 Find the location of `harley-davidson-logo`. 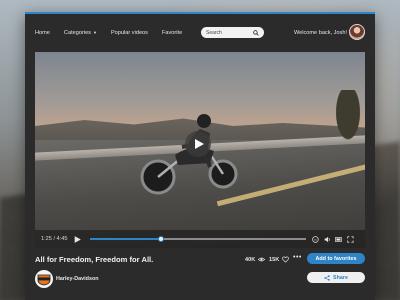

harley-davidson-logo is located at coordinates (44, 280).